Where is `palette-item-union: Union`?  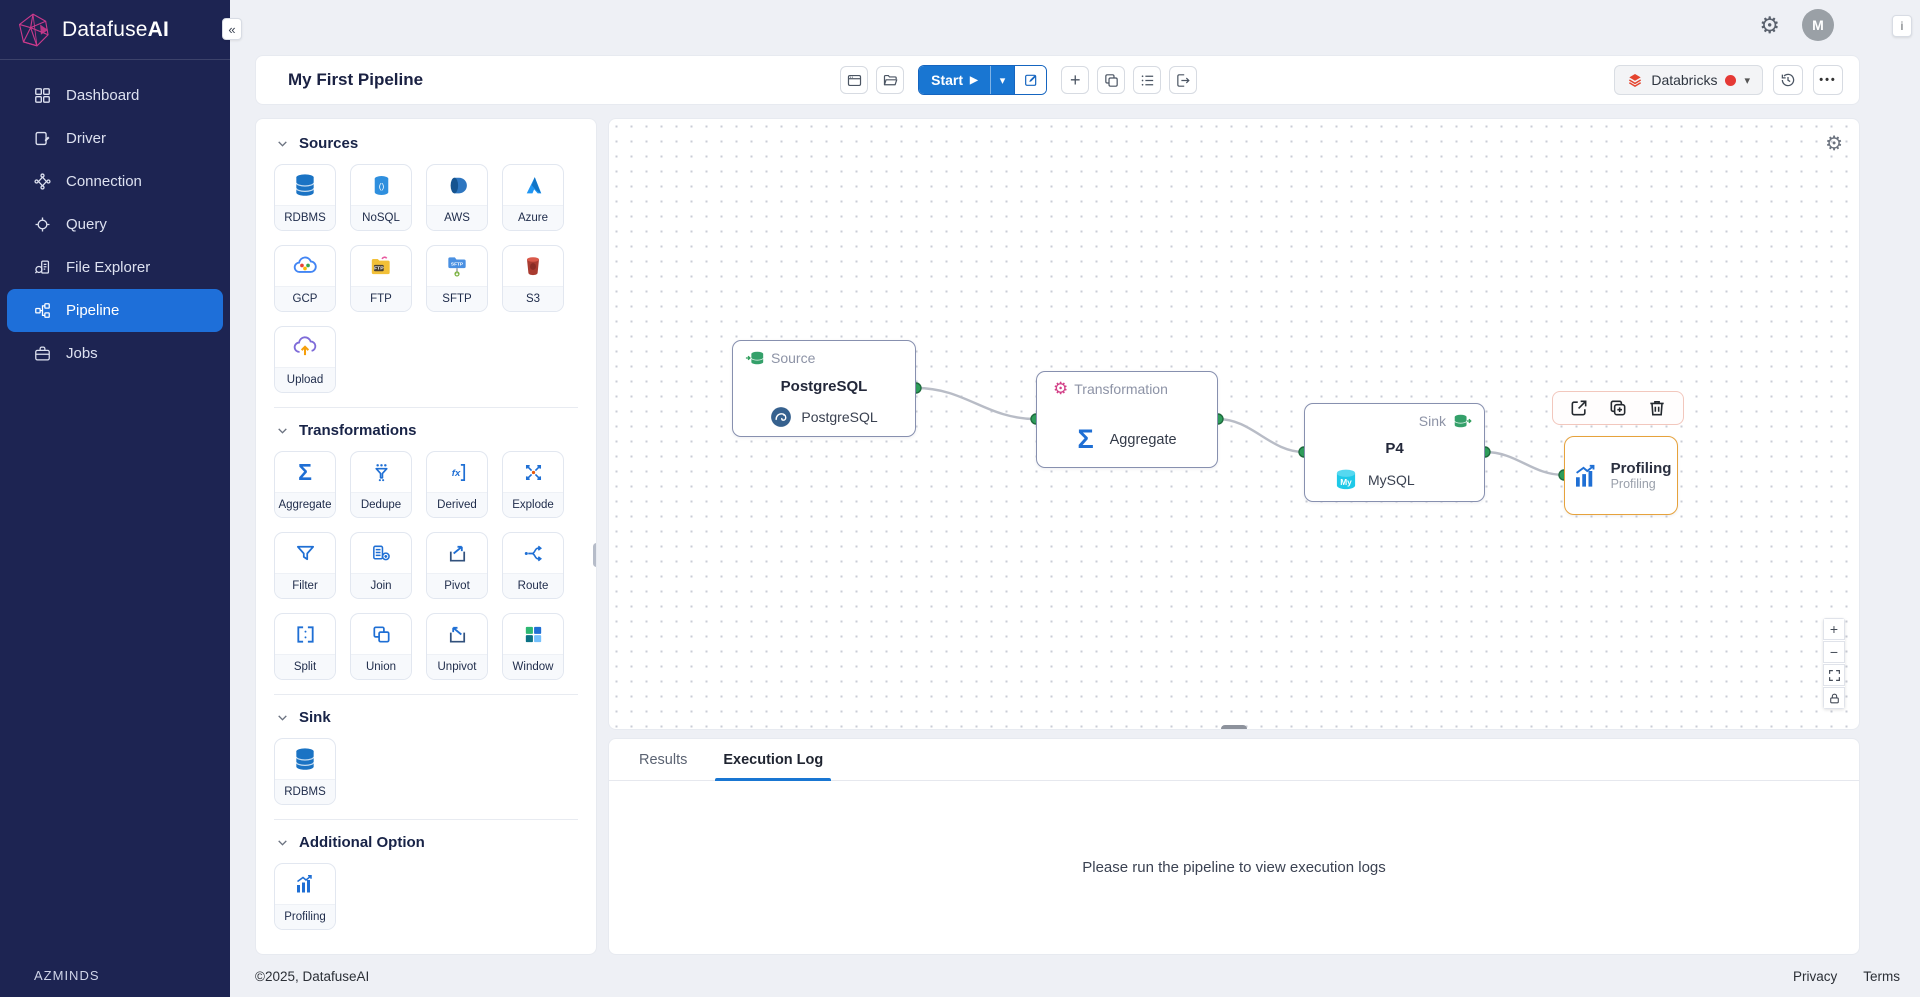
palette-item-union: Union is located at coordinates (381, 646).